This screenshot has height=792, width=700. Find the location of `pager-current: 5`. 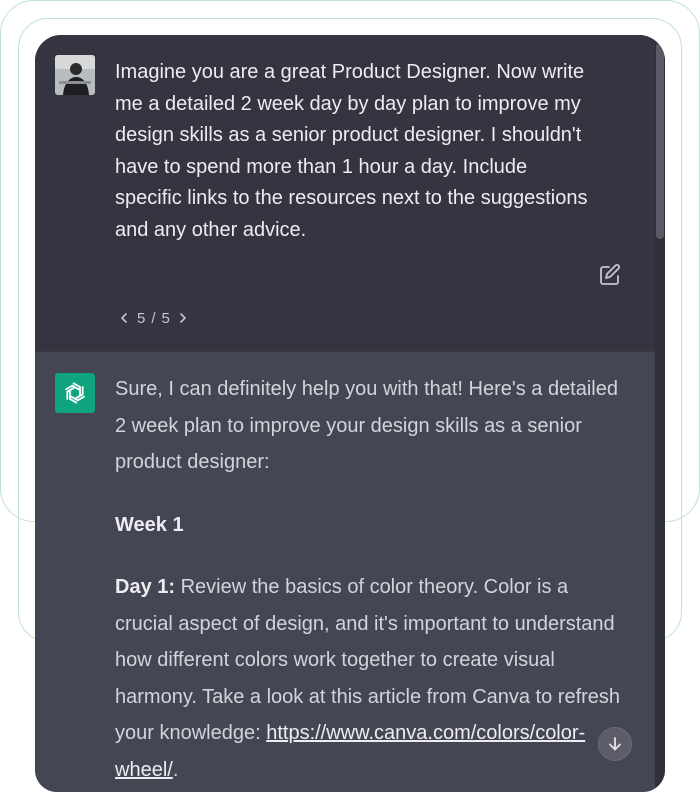

pager-current: 5 is located at coordinates (141, 318).